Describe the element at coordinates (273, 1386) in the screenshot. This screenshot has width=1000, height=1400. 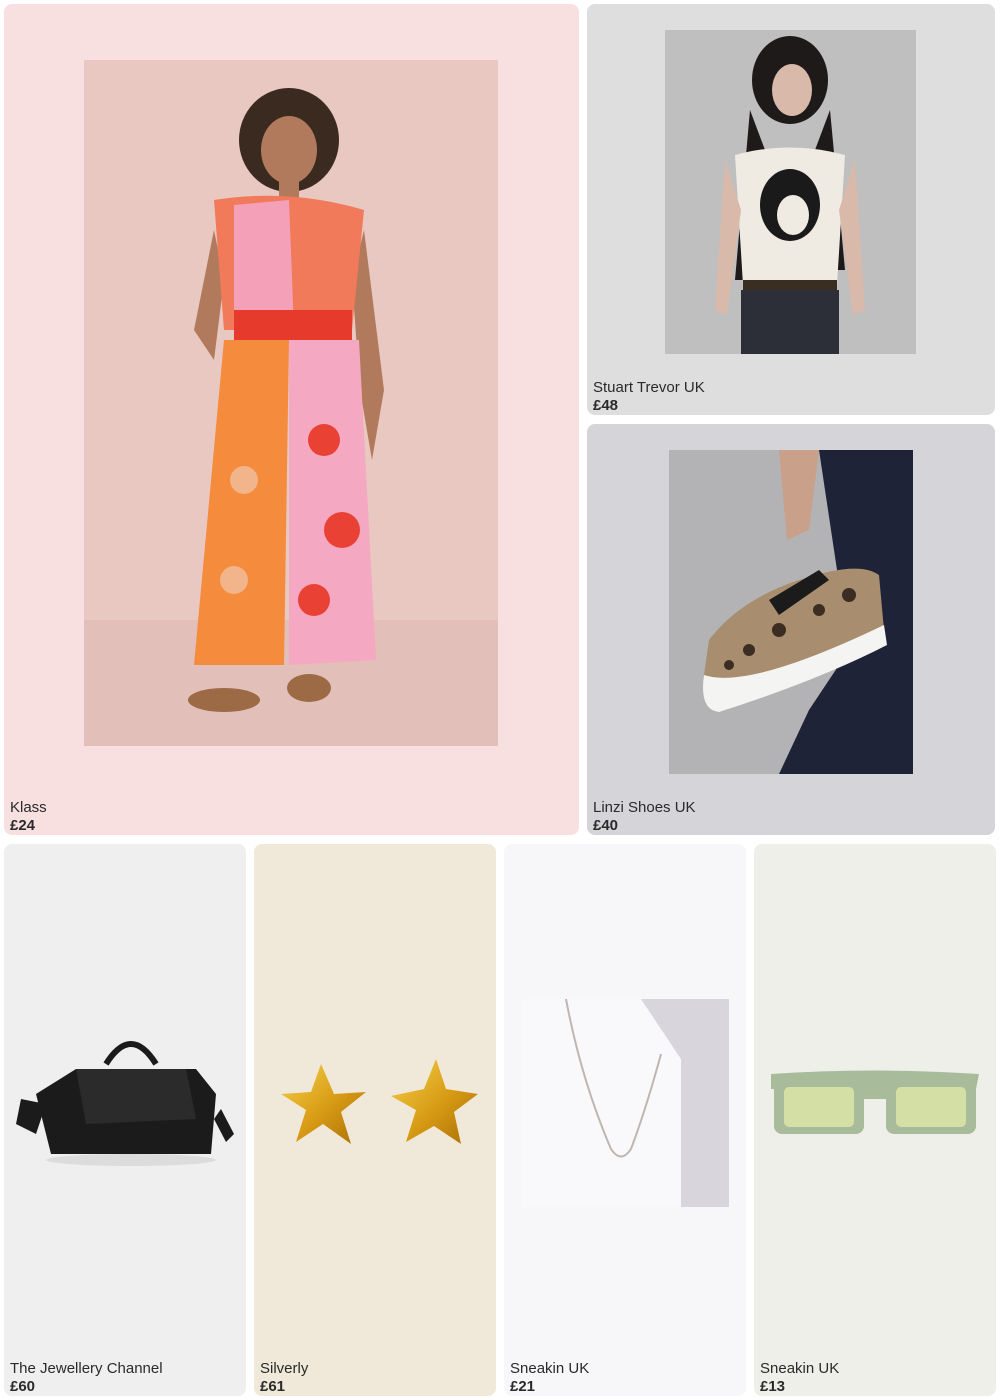
I see `product-price: £61` at that location.